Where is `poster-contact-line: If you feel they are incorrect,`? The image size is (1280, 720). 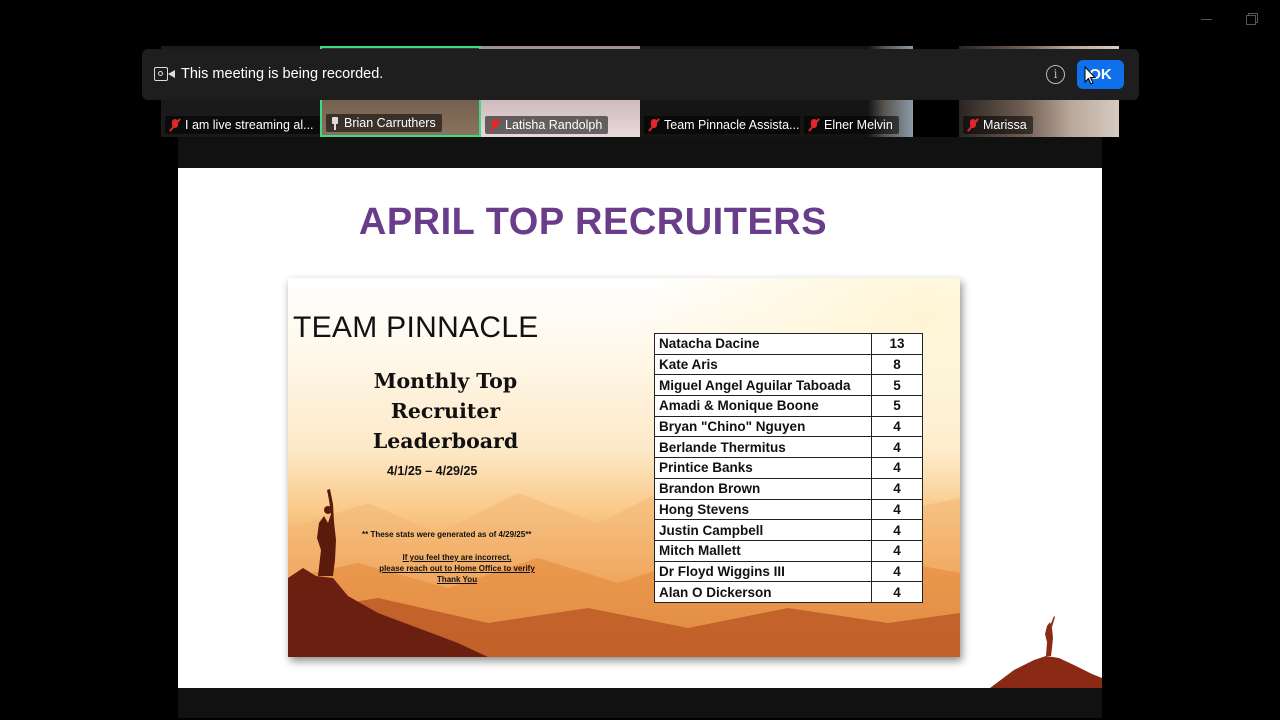
poster-contact-line: If you feel they are incorrect, is located at coordinates (457, 557).